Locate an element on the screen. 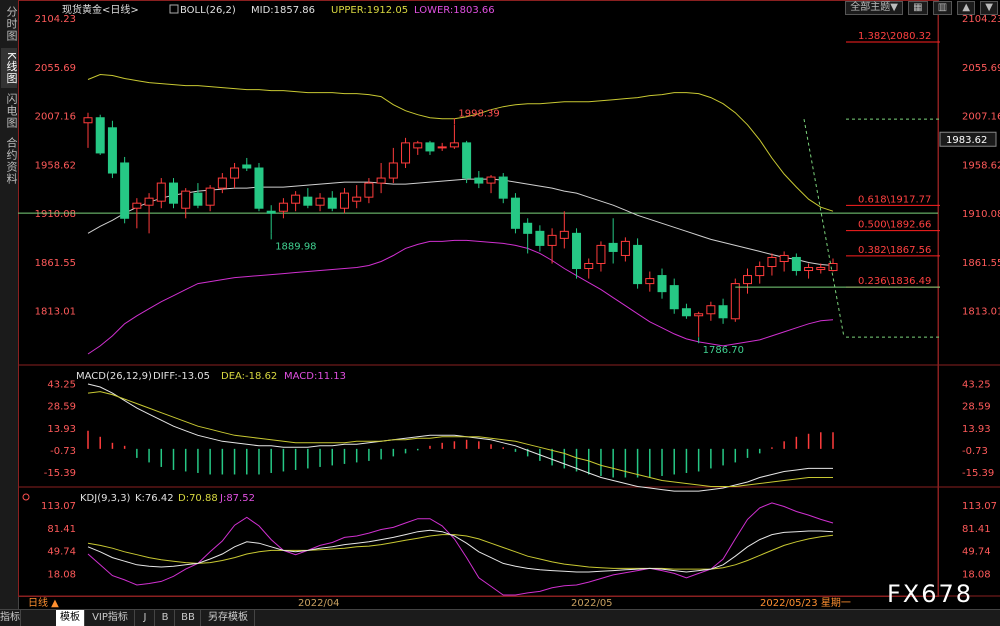 This screenshot has width=1000, height=626. macd-dea-line is located at coordinates (460, 439).